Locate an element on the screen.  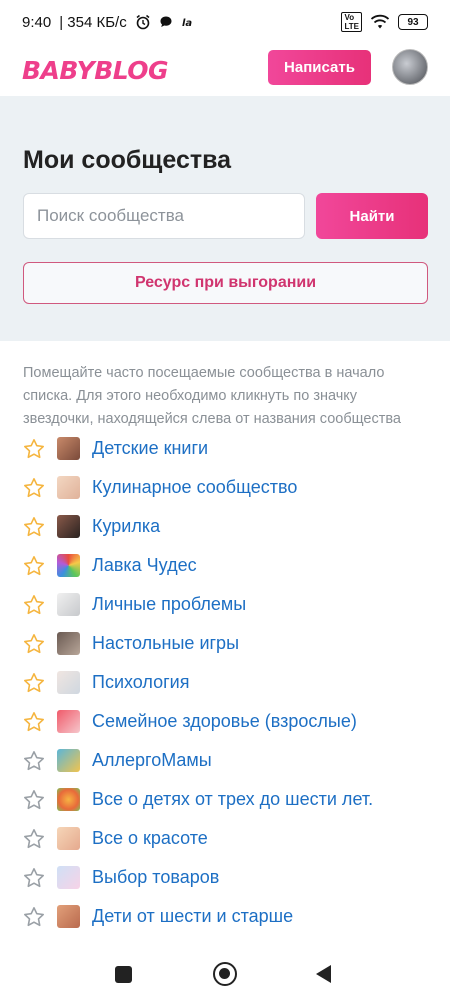
community-item: Настольные игры is located at coordinates (225, 643).